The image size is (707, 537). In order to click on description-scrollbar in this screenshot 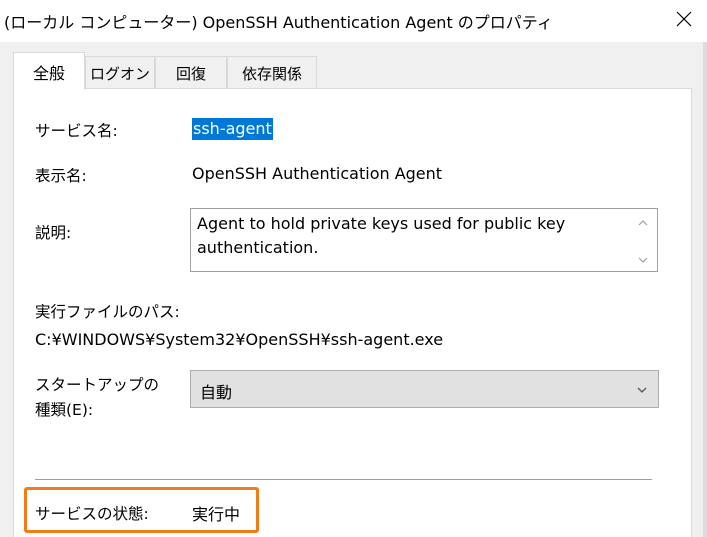, I will do `click(643, 240)`.